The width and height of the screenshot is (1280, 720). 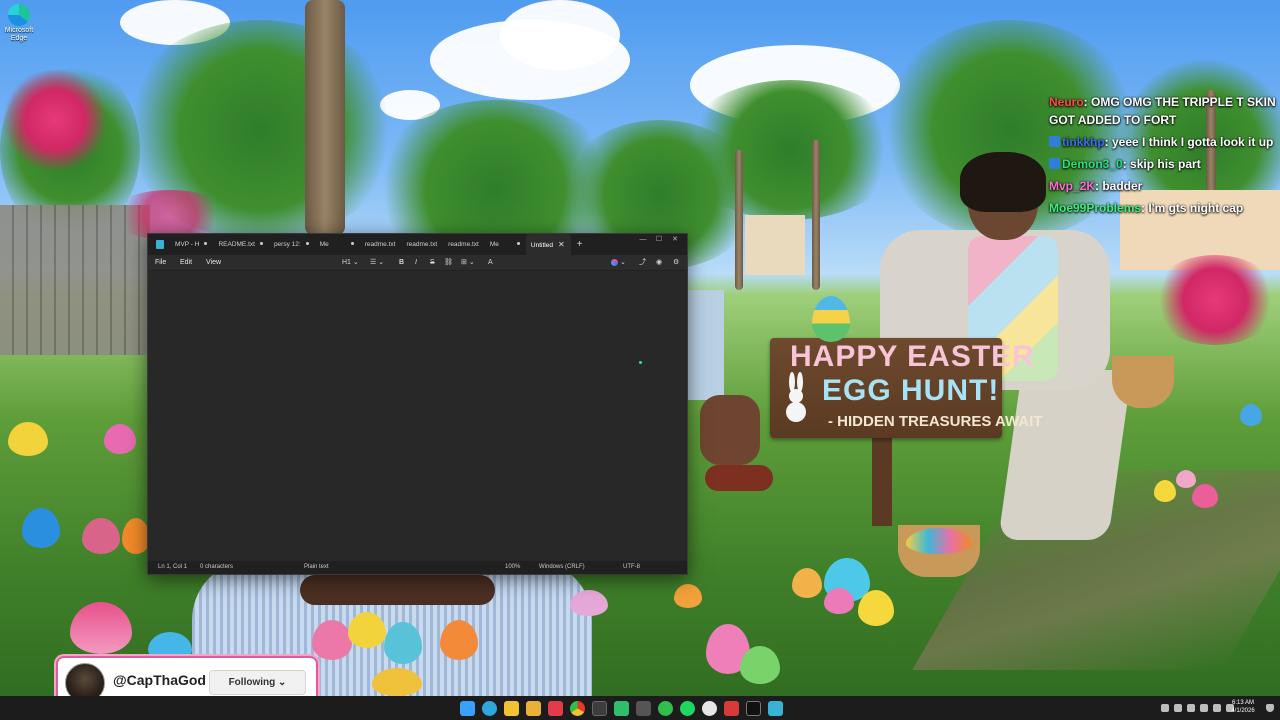 What do you see at coordinates (316, 567) in the screenshot?
I see `text-format: Plain text` at bounding box center [316, 567].